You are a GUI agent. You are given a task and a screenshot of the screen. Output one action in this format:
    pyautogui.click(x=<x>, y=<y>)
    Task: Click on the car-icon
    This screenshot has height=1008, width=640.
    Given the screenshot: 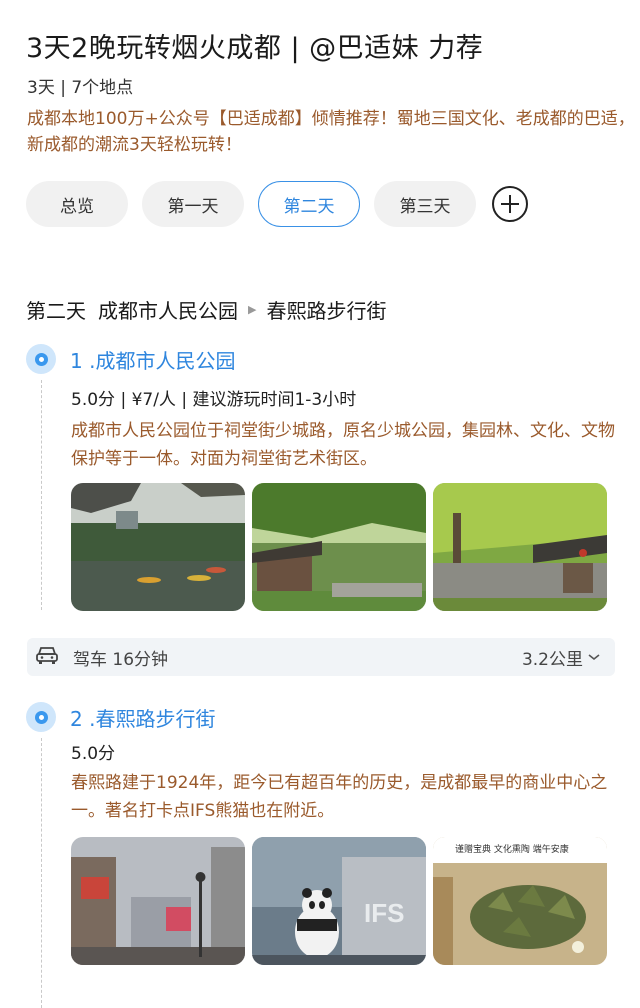 What is the action you would take?
    pyautogui.click(x=47, y=657)
    